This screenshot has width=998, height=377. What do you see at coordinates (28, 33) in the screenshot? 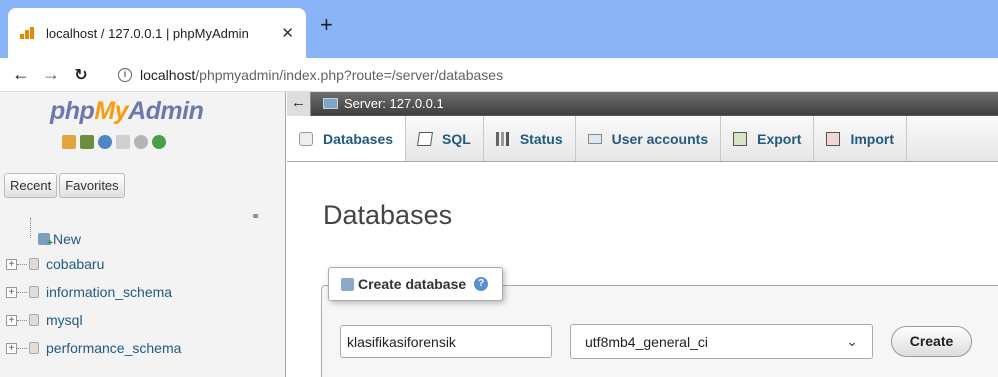
I see `phpmyadmin-favicon-icon` at bounding box center [28, 33].